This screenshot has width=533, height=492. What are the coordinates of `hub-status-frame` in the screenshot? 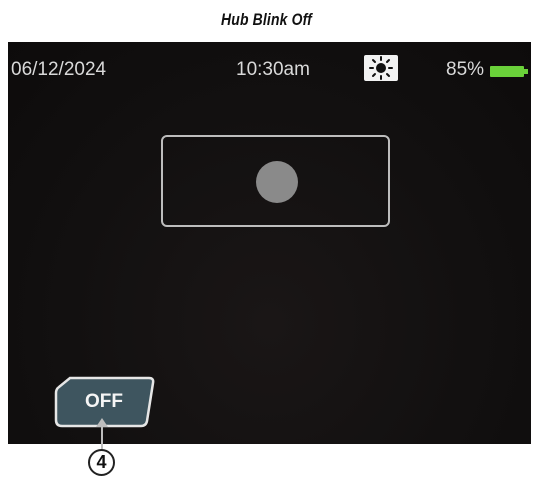 It's located at (275, 181).